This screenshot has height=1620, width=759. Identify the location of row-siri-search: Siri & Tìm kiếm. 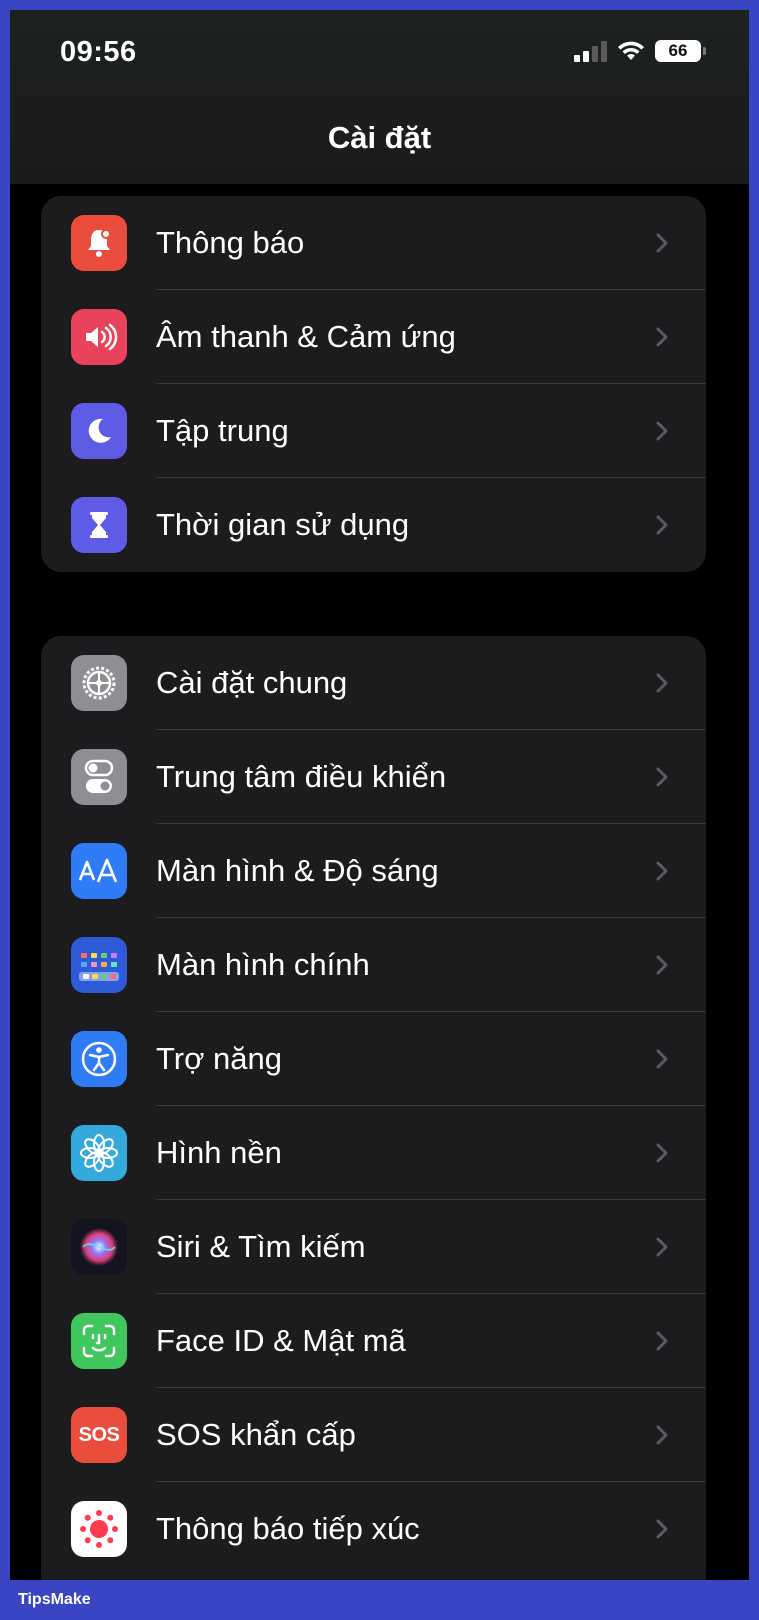
(373, 1247).